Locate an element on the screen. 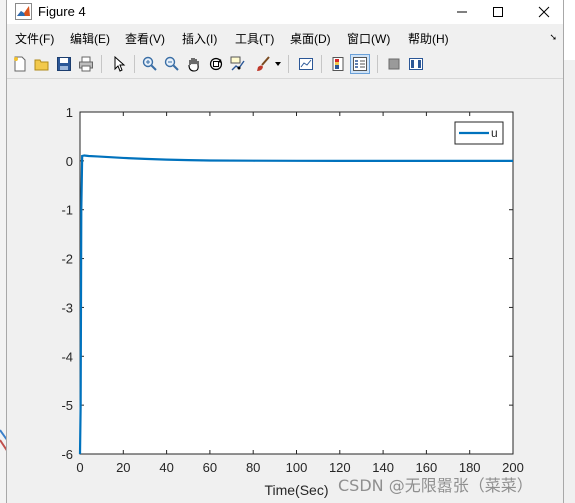 The width and height of the screenshot is (575, 503). dock-arrow-icon: ➘ is located at coordinates (553, 37).